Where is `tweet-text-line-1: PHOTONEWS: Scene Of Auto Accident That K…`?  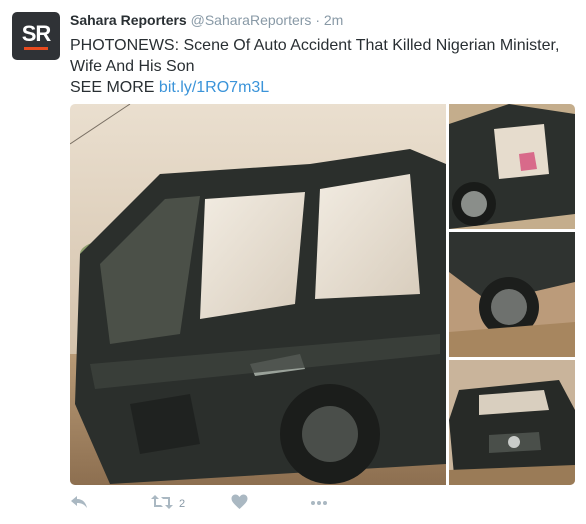 tweet-text-line-1: PHOTONEWS: Scene Of Auto Accident That K… is located at coordinates (315, 45).